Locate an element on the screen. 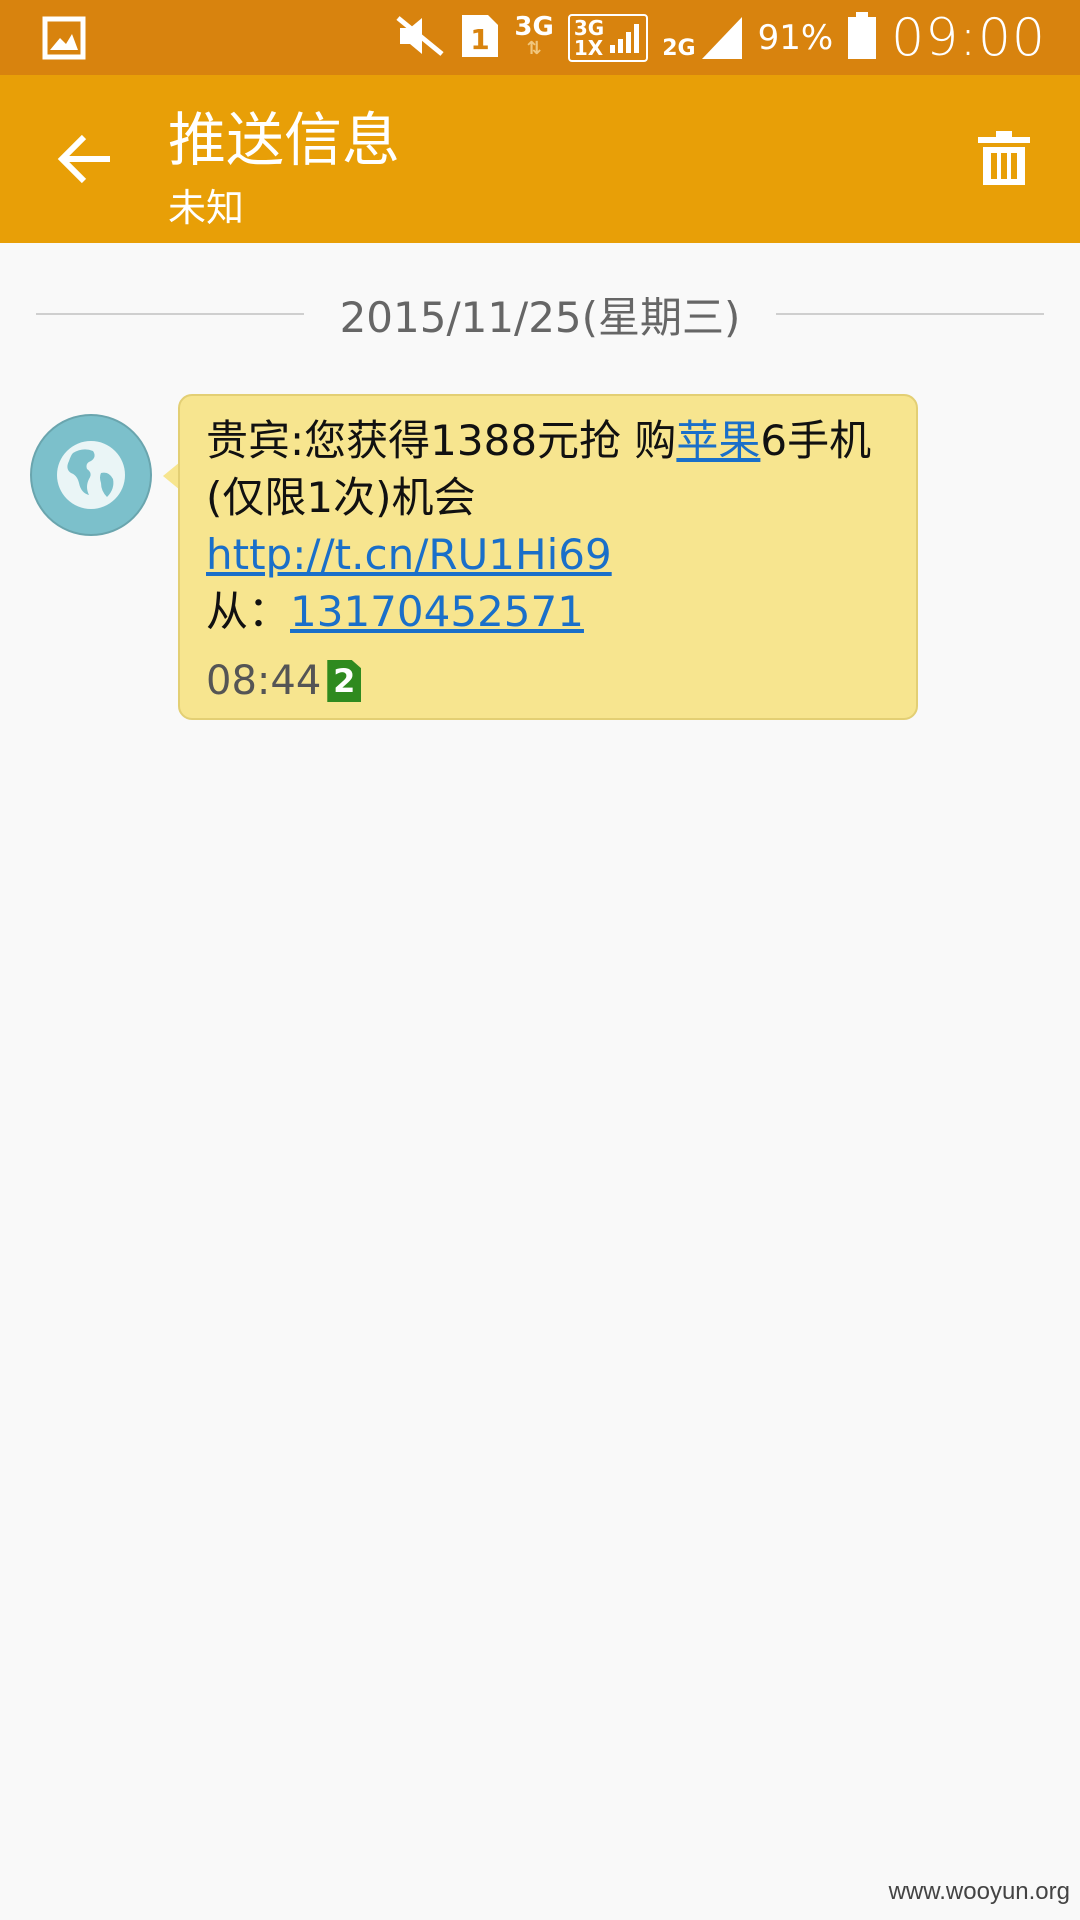 The height and width of the screenshot is (1920, 1080). keyword-link: 苹果 is located at coordinates (718, 440).